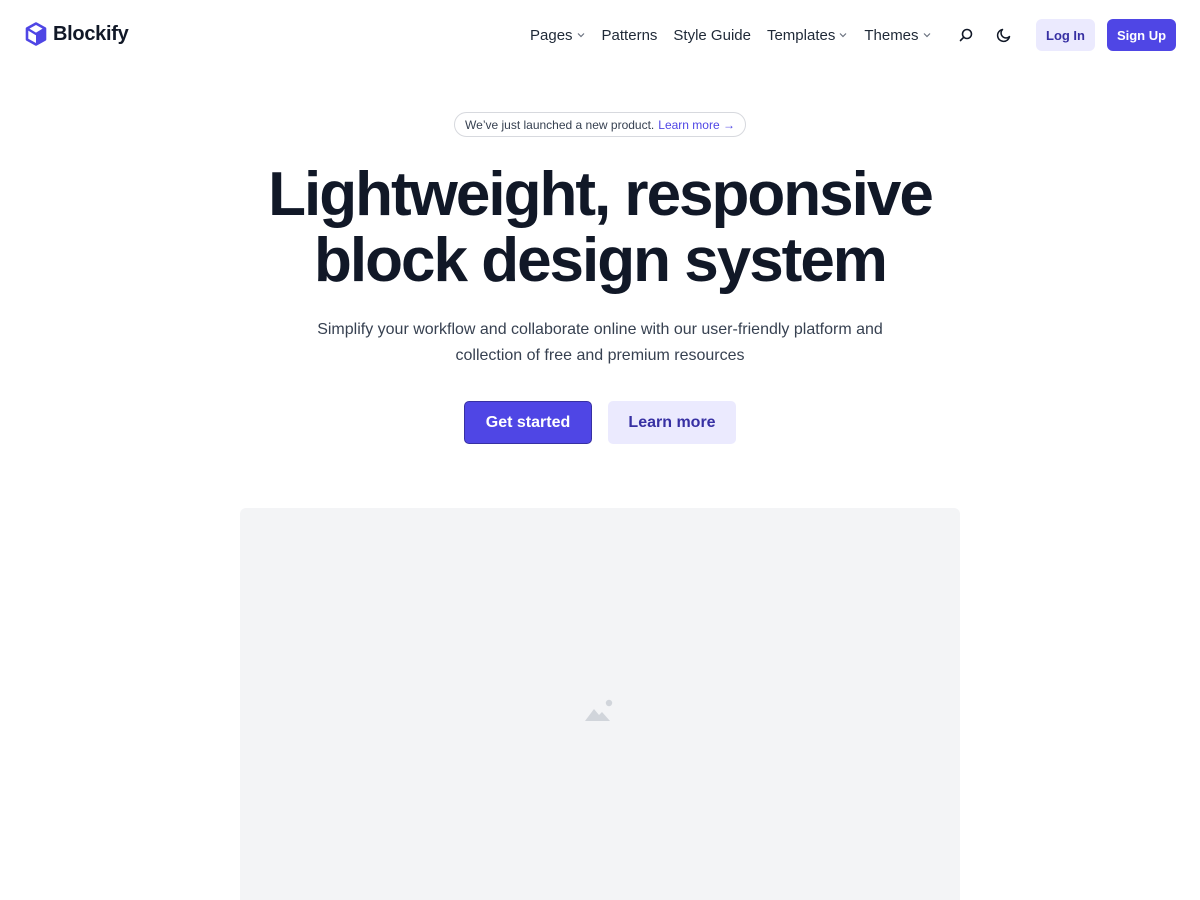 Image resolution: width=1200 pixels, height=900 pixels. I want to click on brand-logo: Blockify, so click(77, 34).